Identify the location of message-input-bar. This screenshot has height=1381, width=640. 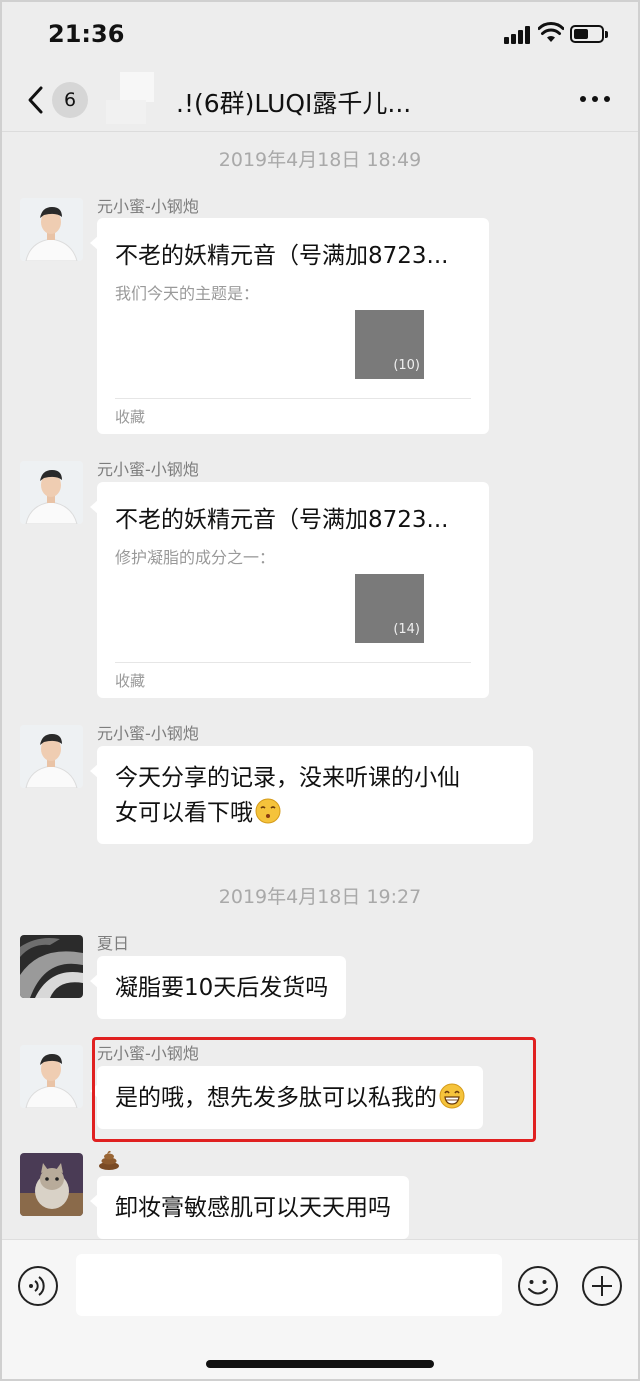
(320, 1310).